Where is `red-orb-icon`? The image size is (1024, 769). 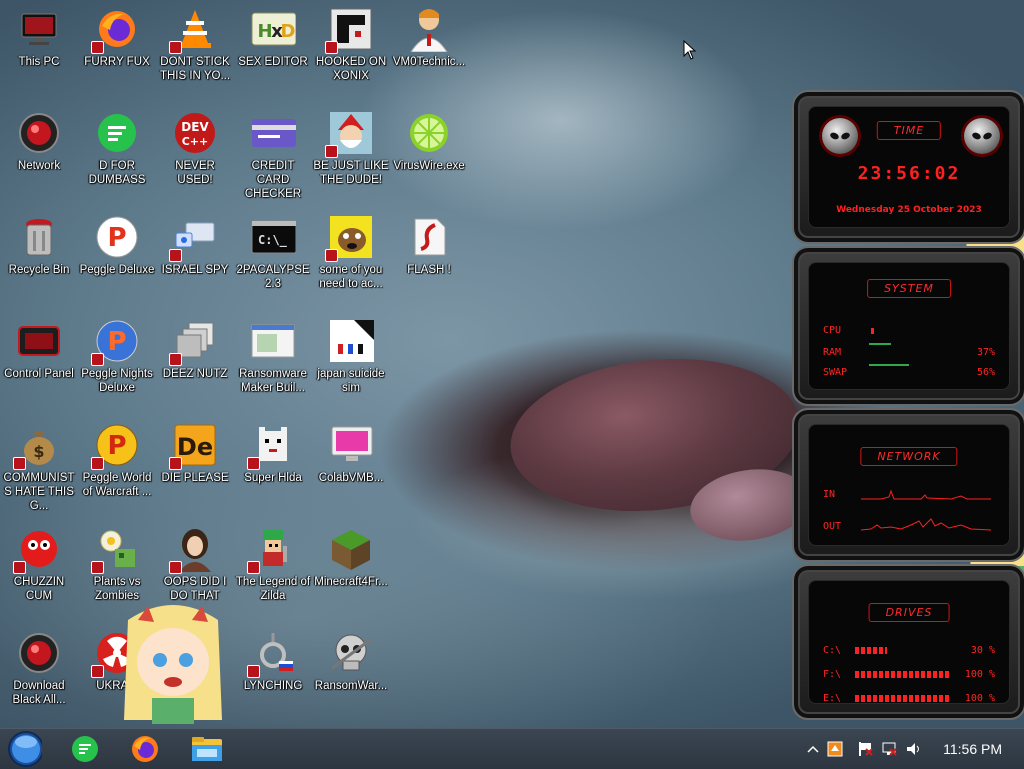
red-orb-icon is located at coordinates (39, 133).